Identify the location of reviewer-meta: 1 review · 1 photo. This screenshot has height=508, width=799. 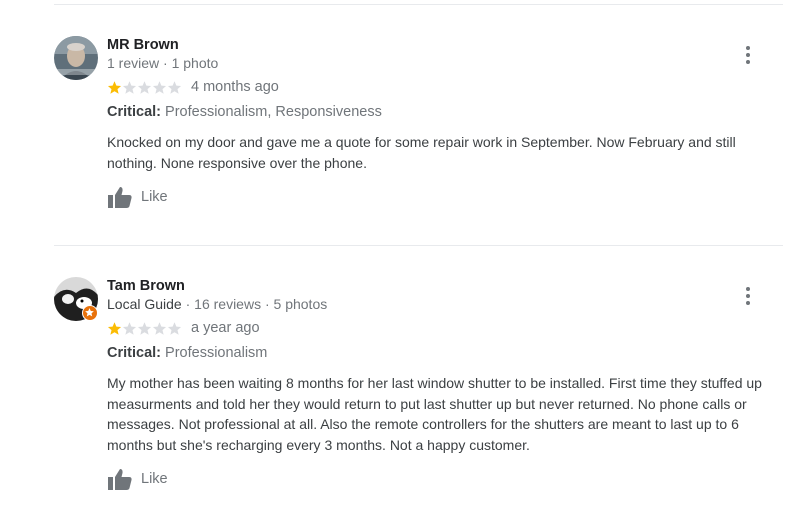
(446, 63).